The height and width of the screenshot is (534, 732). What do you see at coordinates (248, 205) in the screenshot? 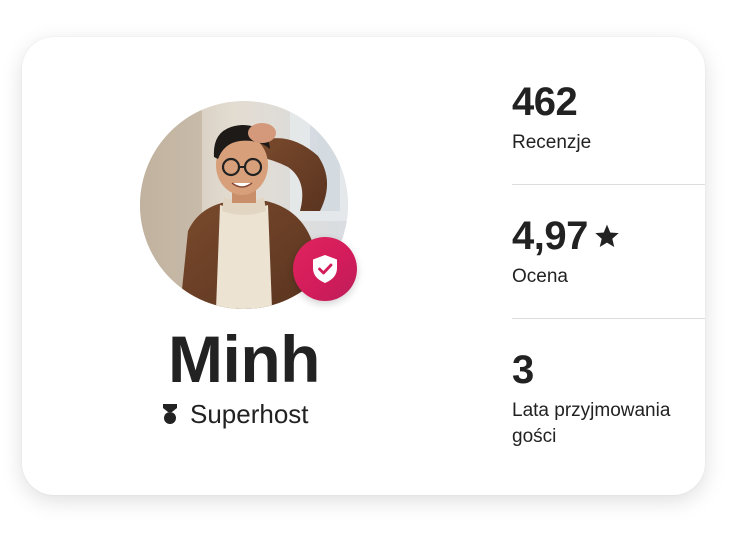
I see `host-avatar-container` at bounding box center [248, 205].